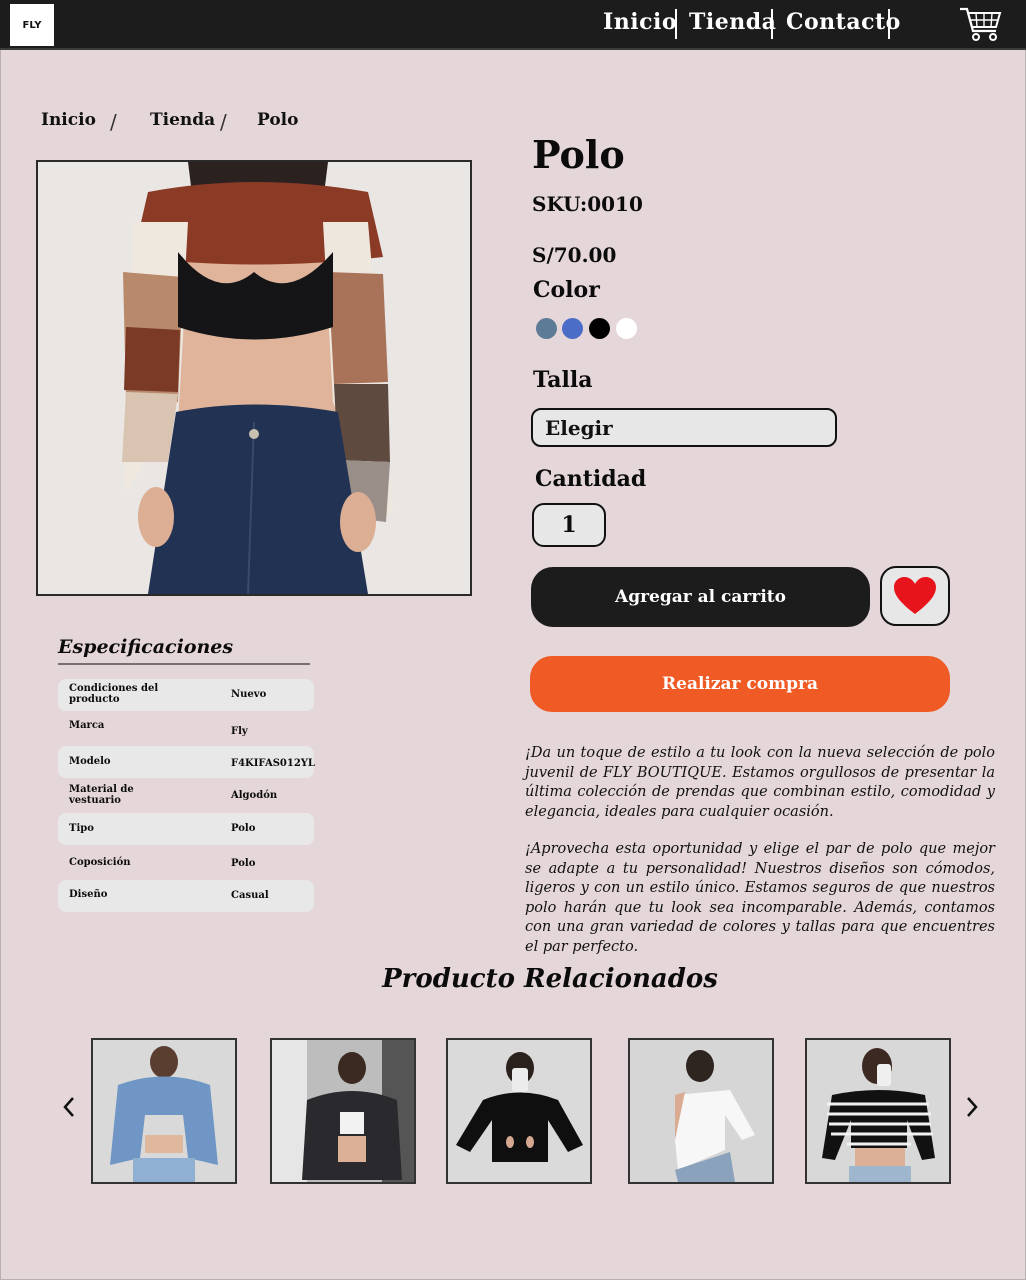 The width and height of the screenshot is (1026, 1280). Describe the element at coordinates (550, 979) in the screenshot. I see `related-products-title: Producto Relacionados` at that location.